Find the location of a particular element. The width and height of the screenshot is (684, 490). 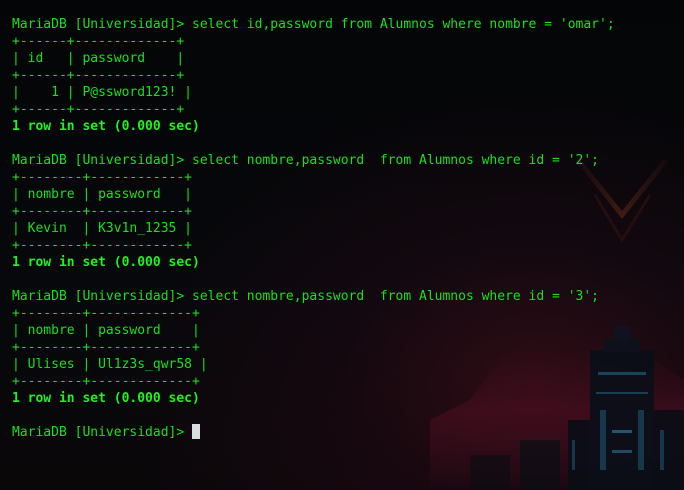

table-row: | Ulises | Ul1z3s_qwr58 | is located at coordinates (110, 364).